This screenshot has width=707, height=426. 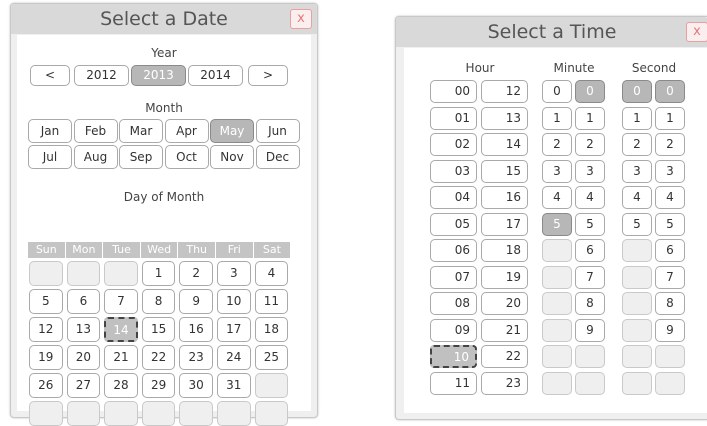 I want to click on month-option: Oct, so click(x=186, y=157).